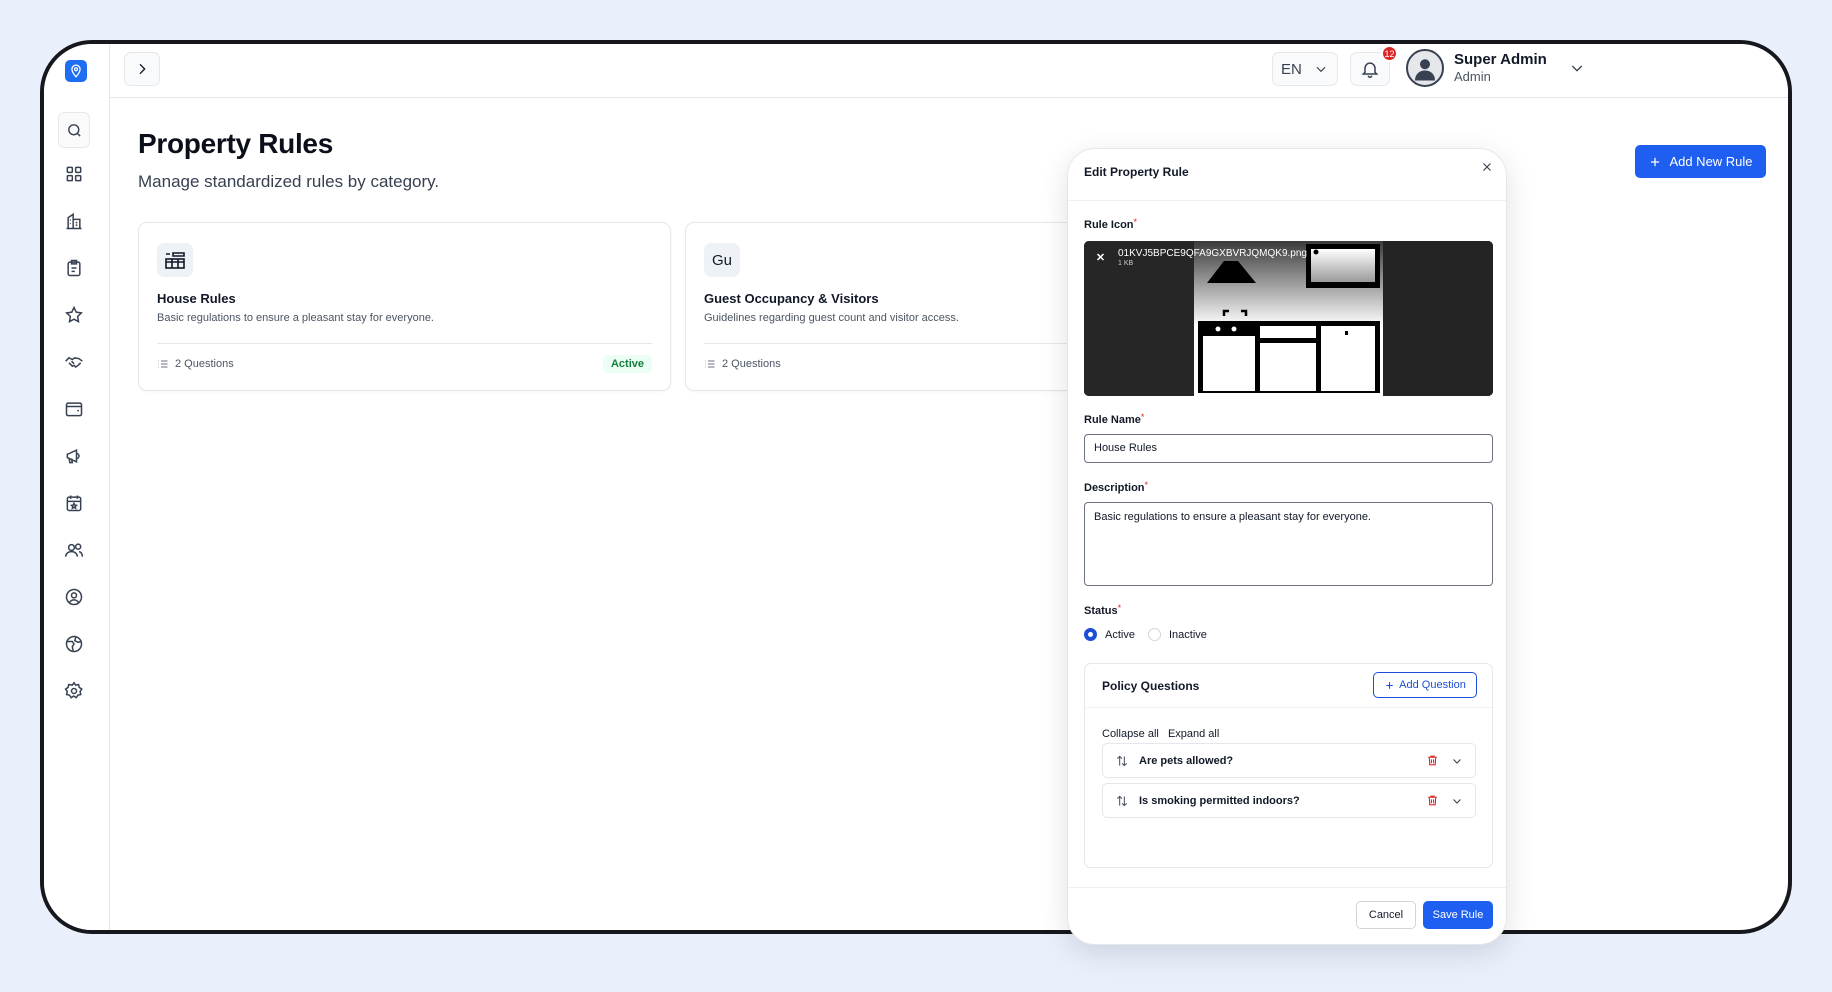 Image resolution: width=1832 pixels, height=992 pixels. I want to click on add-new-rule-label: Add New Rule, so click(1711, 161).